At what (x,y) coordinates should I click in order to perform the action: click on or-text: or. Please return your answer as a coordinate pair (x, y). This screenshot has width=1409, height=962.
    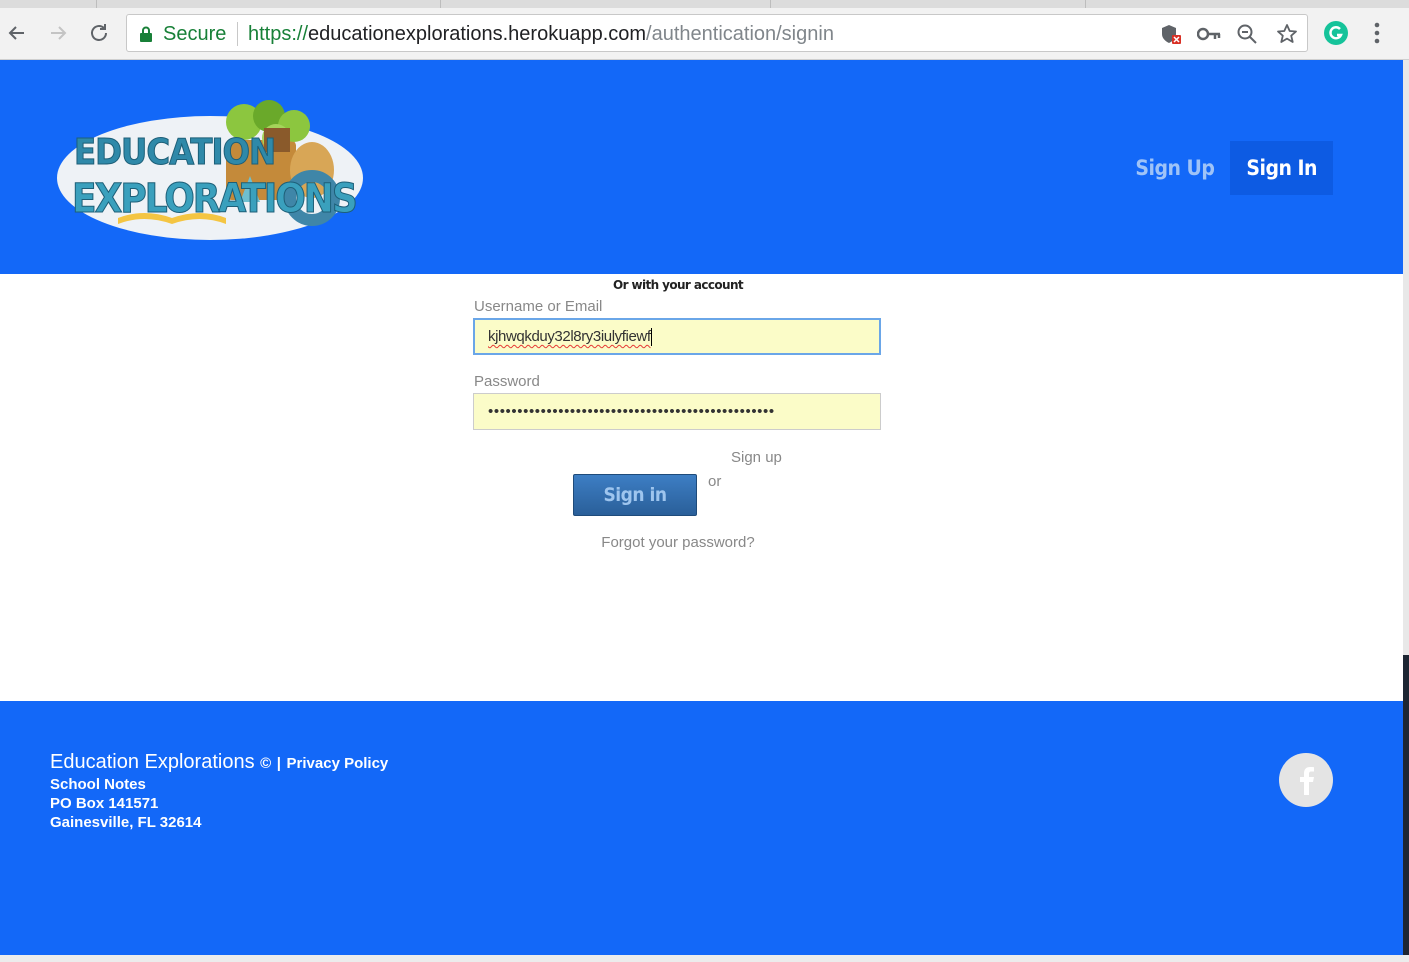
    Looking at the image, I should click on (715, 481).